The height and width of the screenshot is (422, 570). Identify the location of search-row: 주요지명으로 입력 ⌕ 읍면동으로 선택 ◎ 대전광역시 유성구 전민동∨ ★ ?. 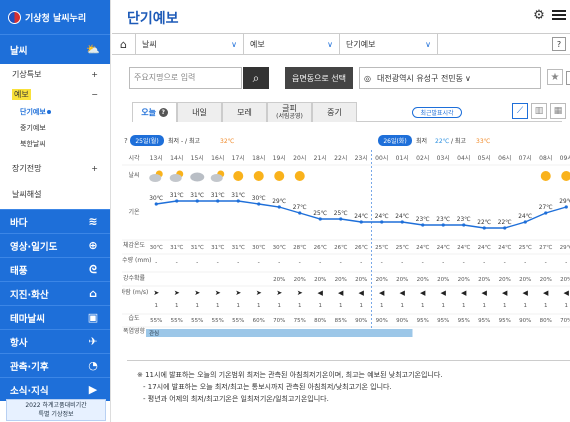
(349, 78).